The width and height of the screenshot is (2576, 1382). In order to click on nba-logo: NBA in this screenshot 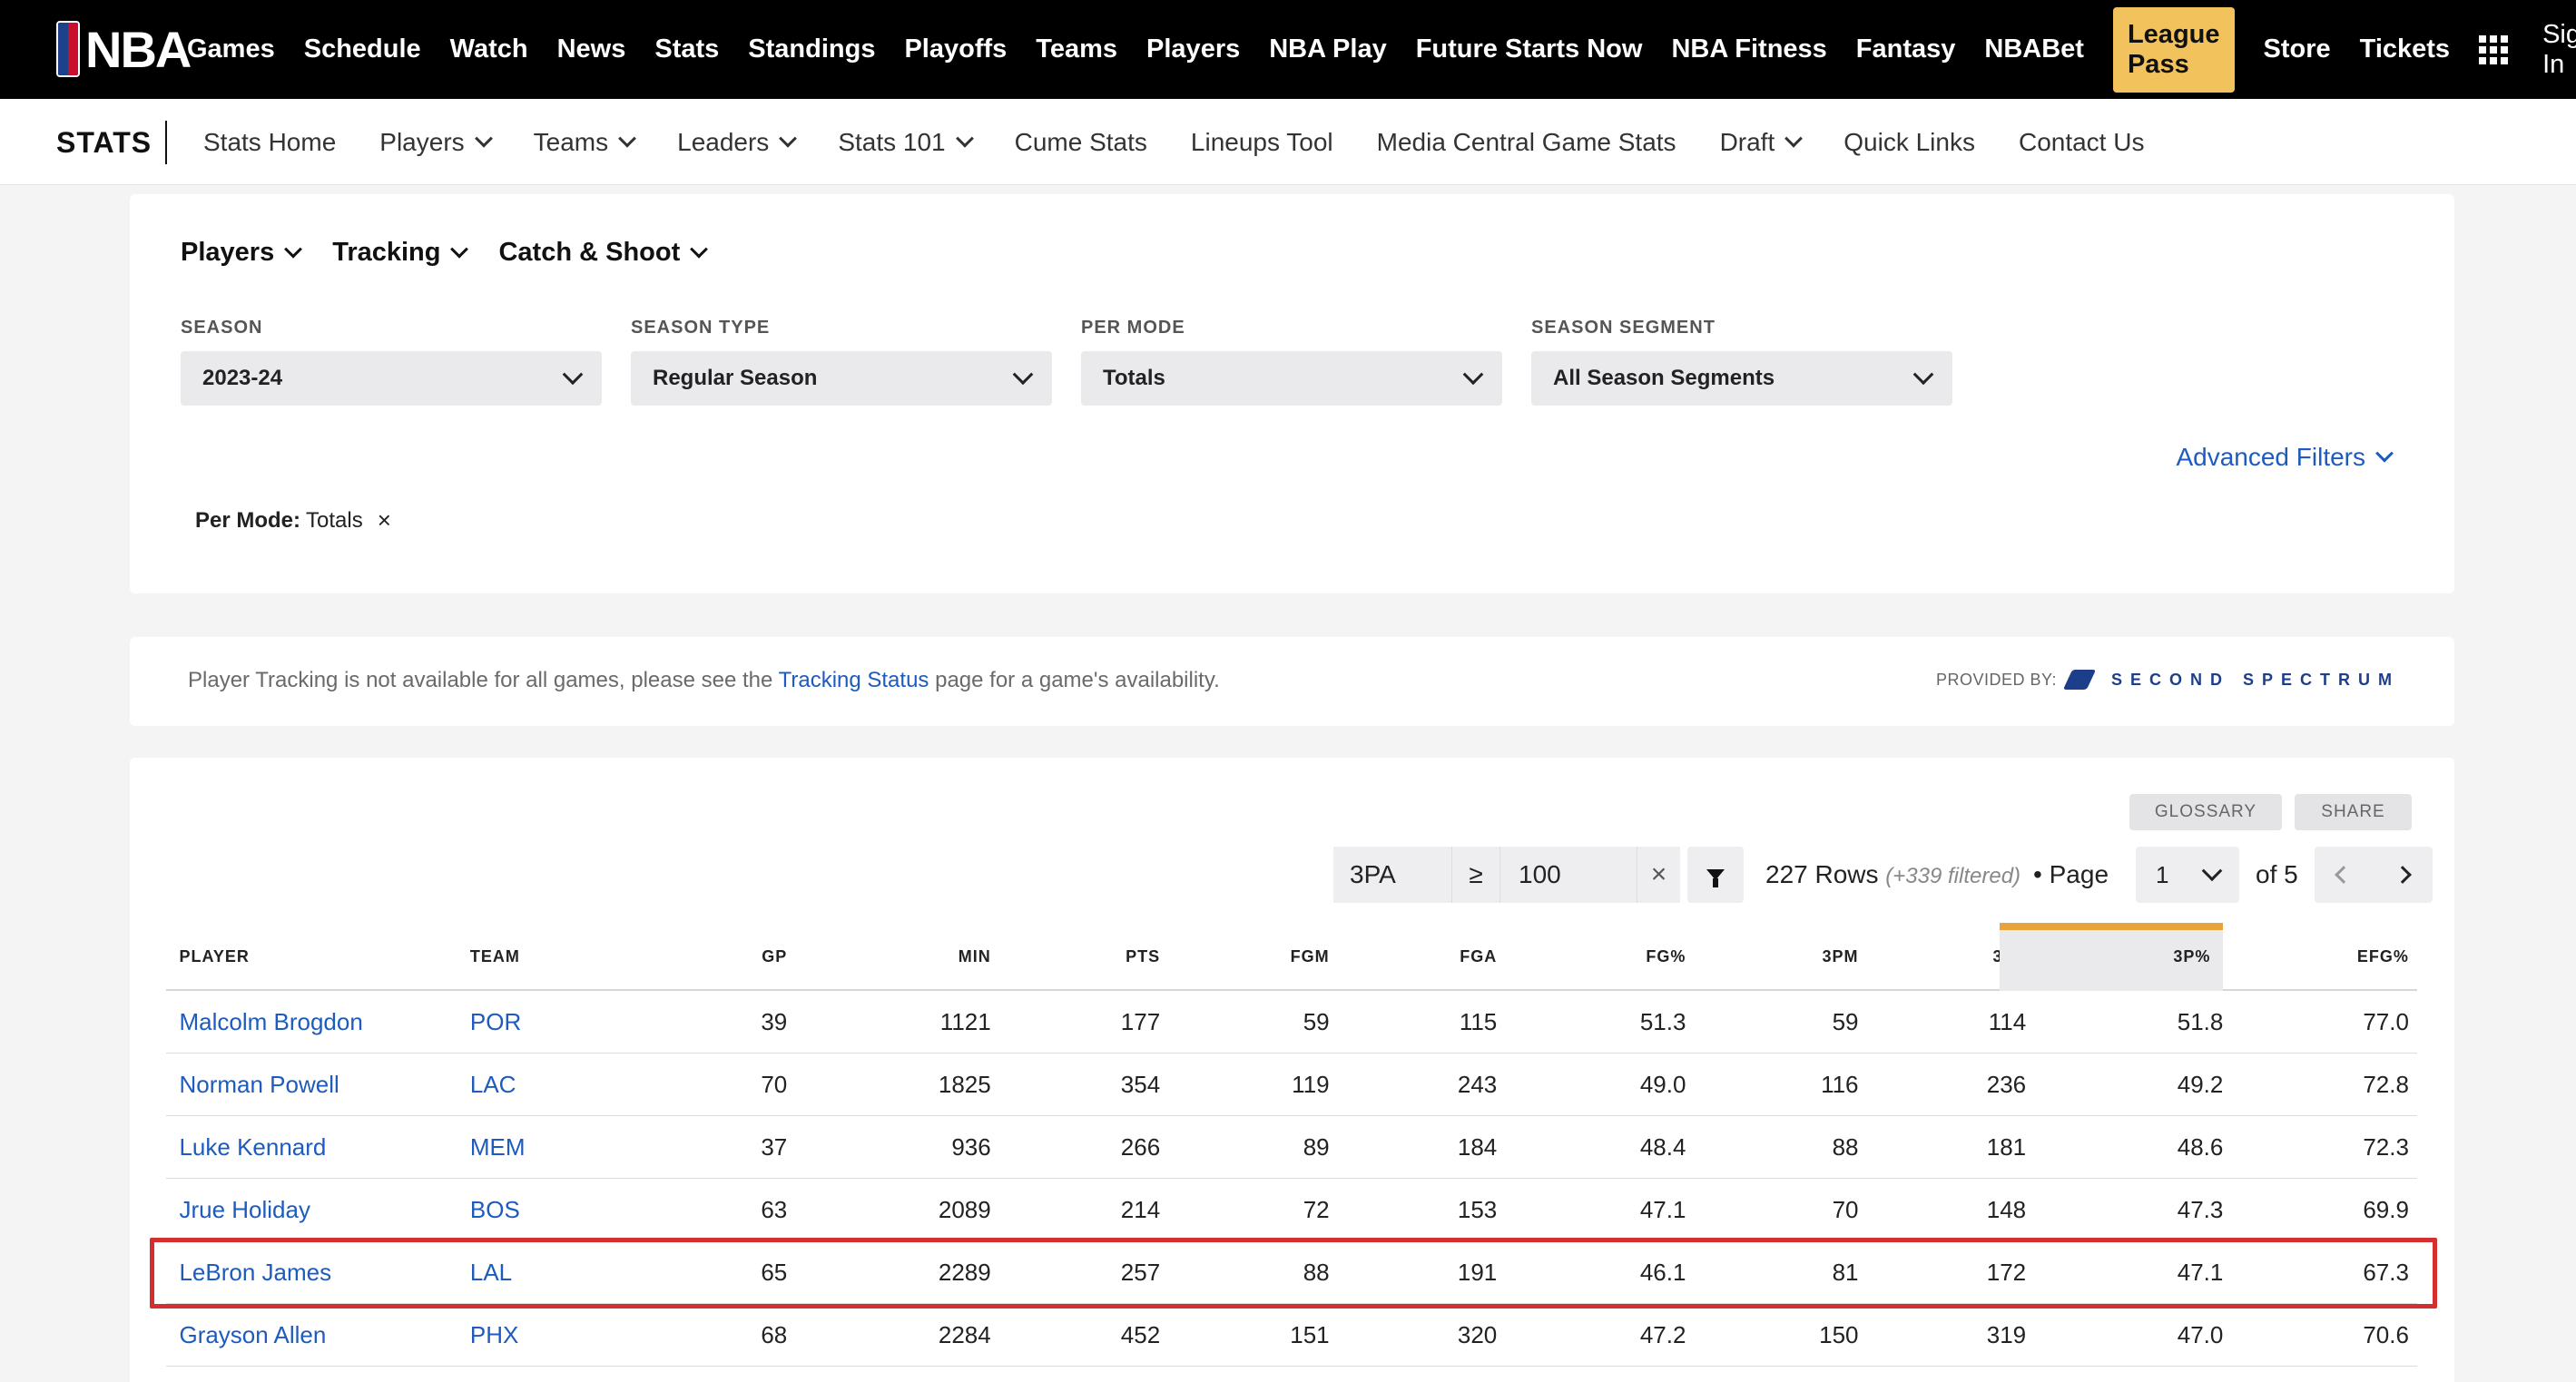, I will do `click(124, 49)`.